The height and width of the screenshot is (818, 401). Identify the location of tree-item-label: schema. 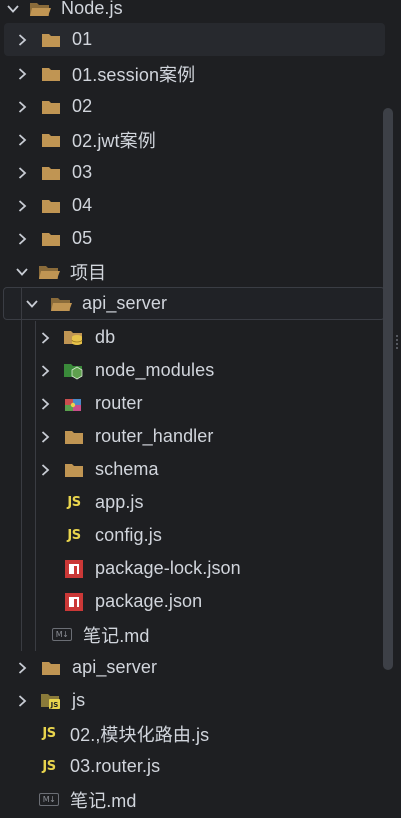
(127, 469).